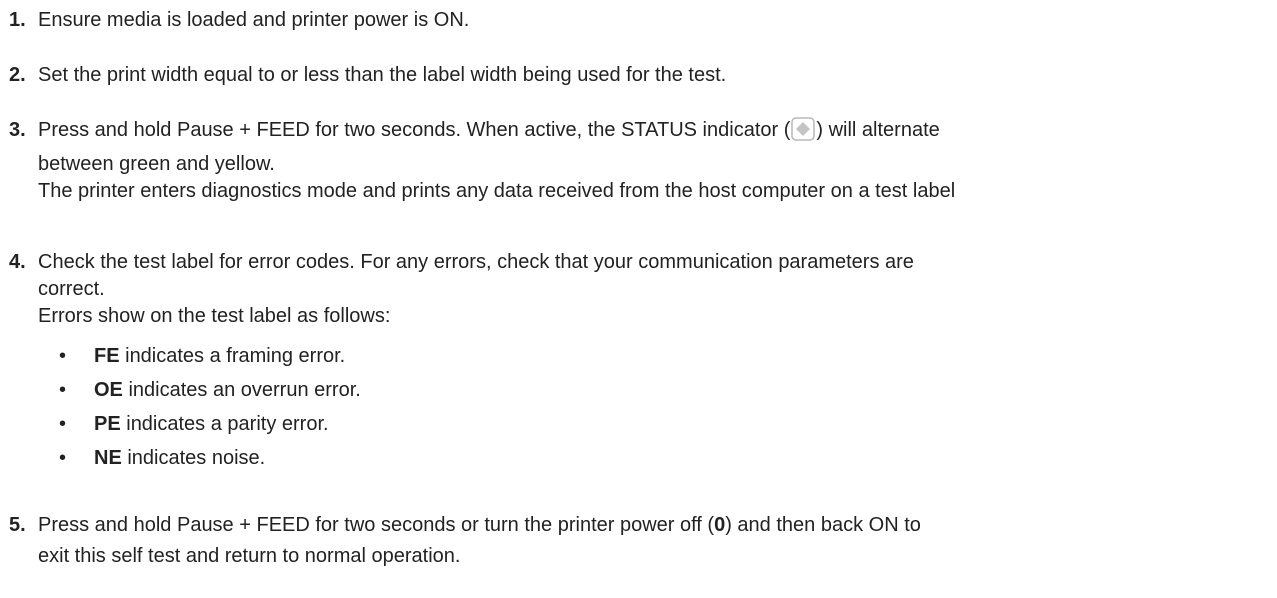 This screenshot has width=1277, height=598. Describe the element at coordinates (17, 262) in the screenshot. I see `step-number: 4.` at that location.